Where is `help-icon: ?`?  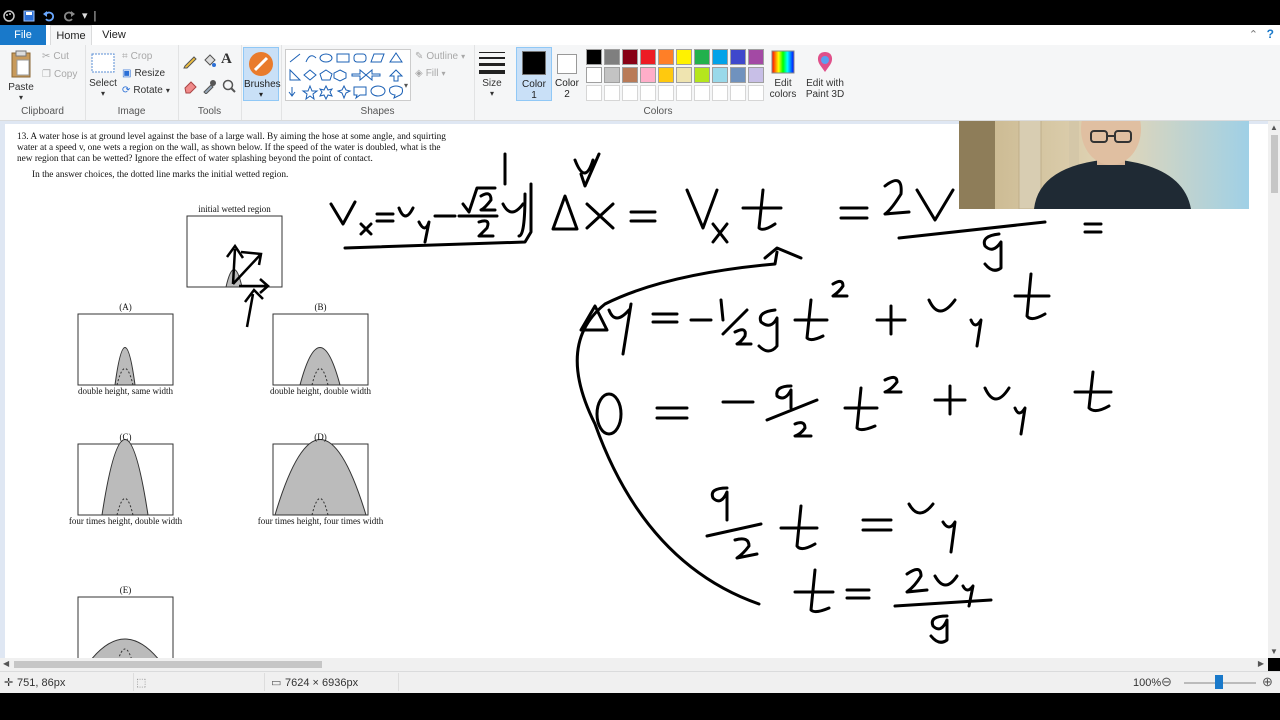 help-icon: ? is located at coordinates (1270, 34).